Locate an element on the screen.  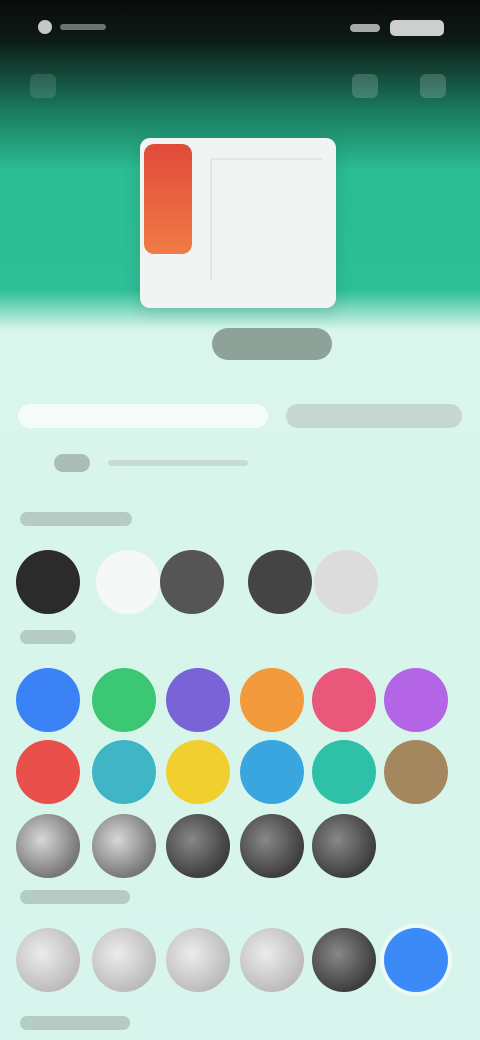
pattern-2-icon is located at coordinates (124, 960).